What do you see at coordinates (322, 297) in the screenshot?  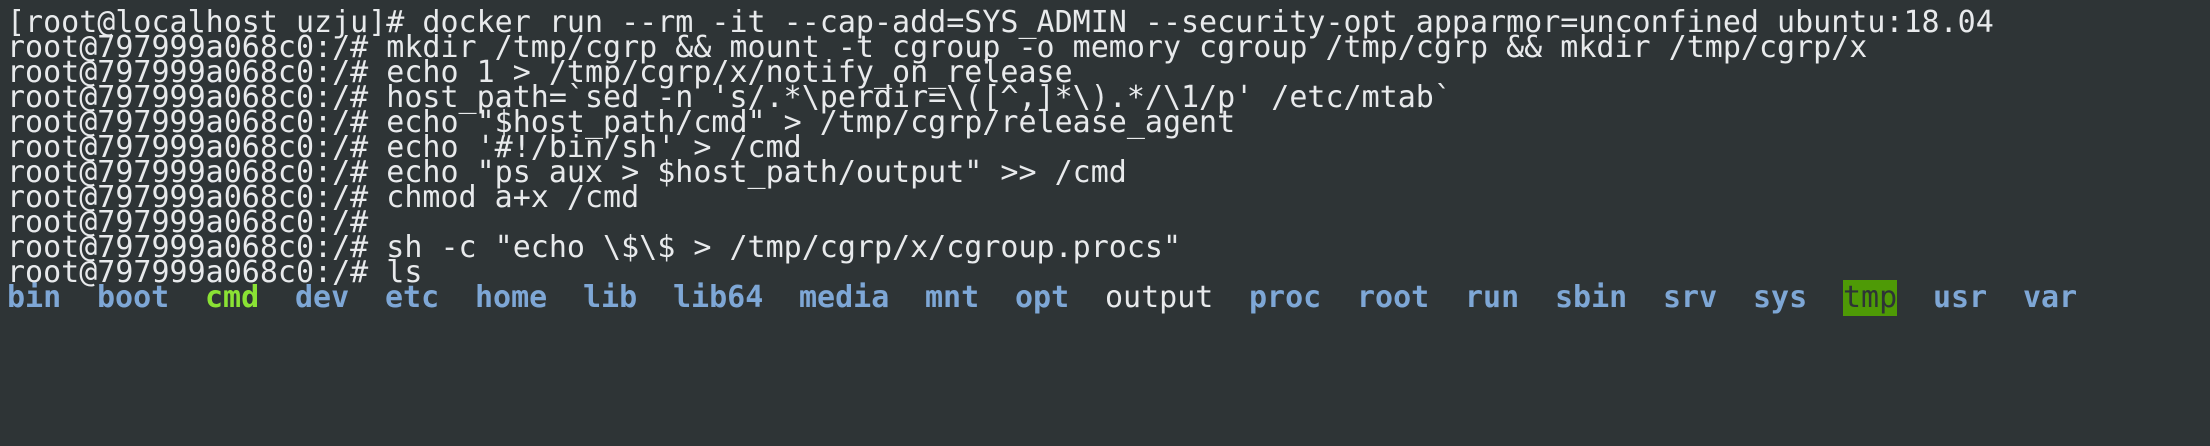 I see `ls-entry-directory: dev` at bounding box center [322, 297].